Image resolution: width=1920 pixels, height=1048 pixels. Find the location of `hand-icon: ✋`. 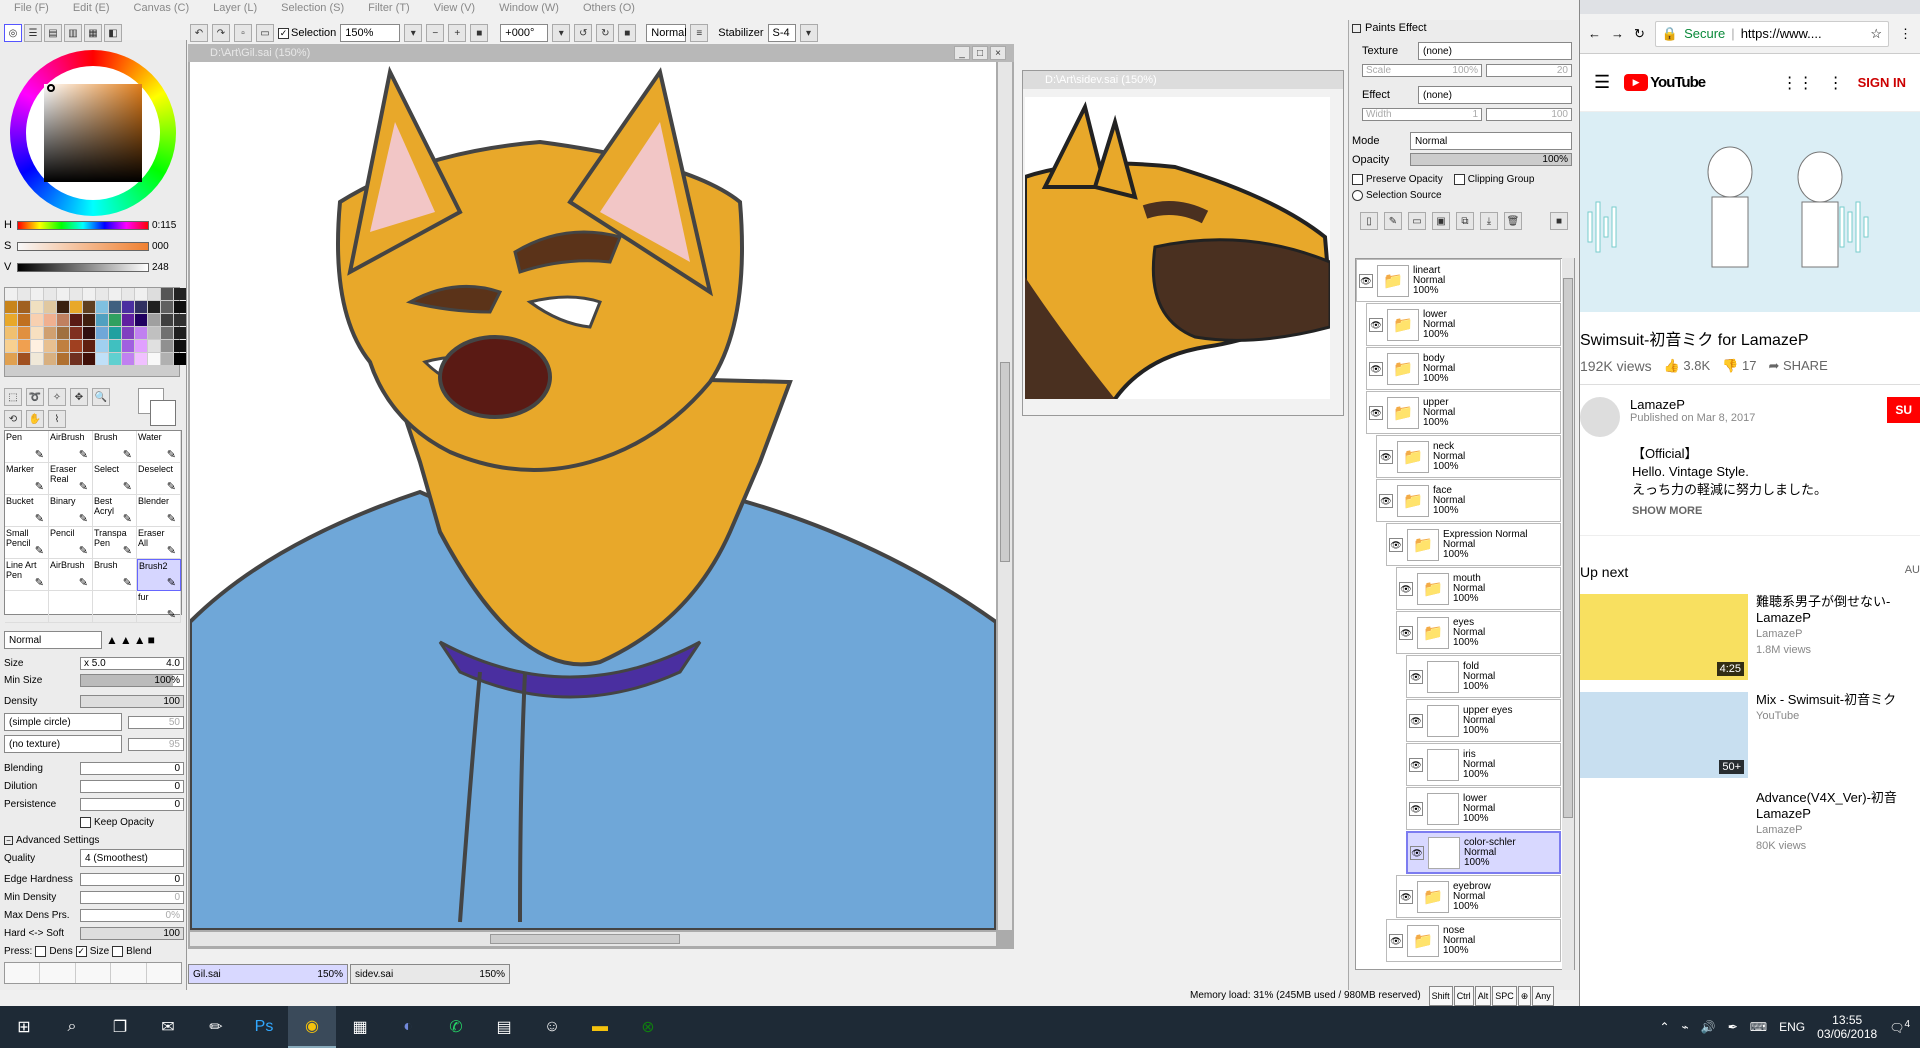

hand-icon: ✋ is located at coordinates (35, 419).